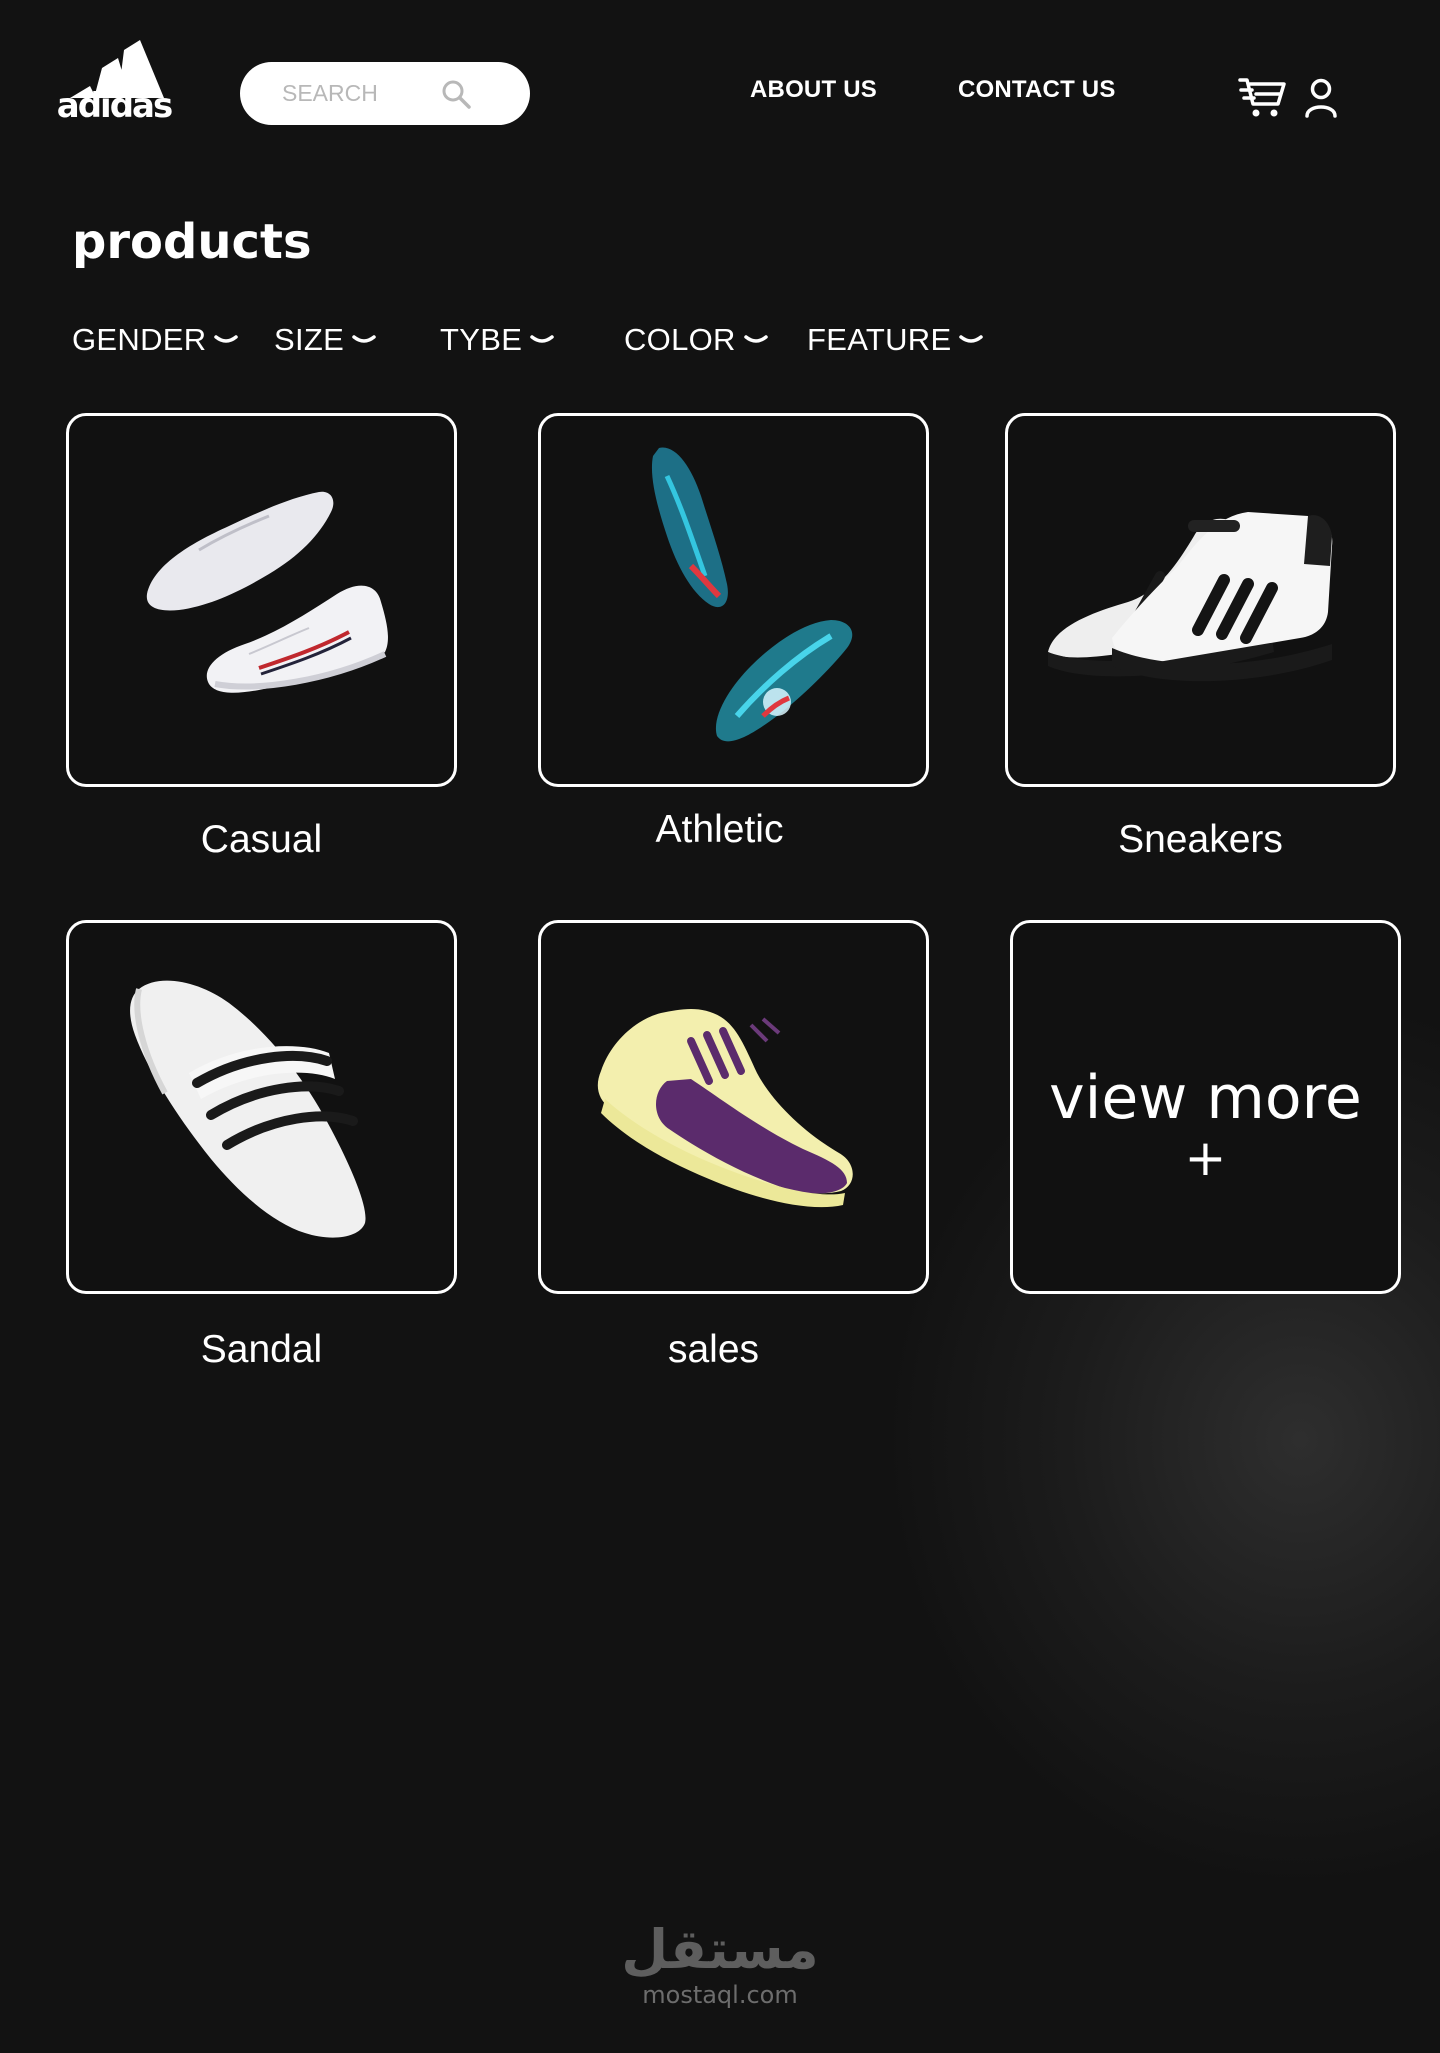 This screenshot has height=2053, width=1440. I want to click on cart-icon, so click(1263, 97).